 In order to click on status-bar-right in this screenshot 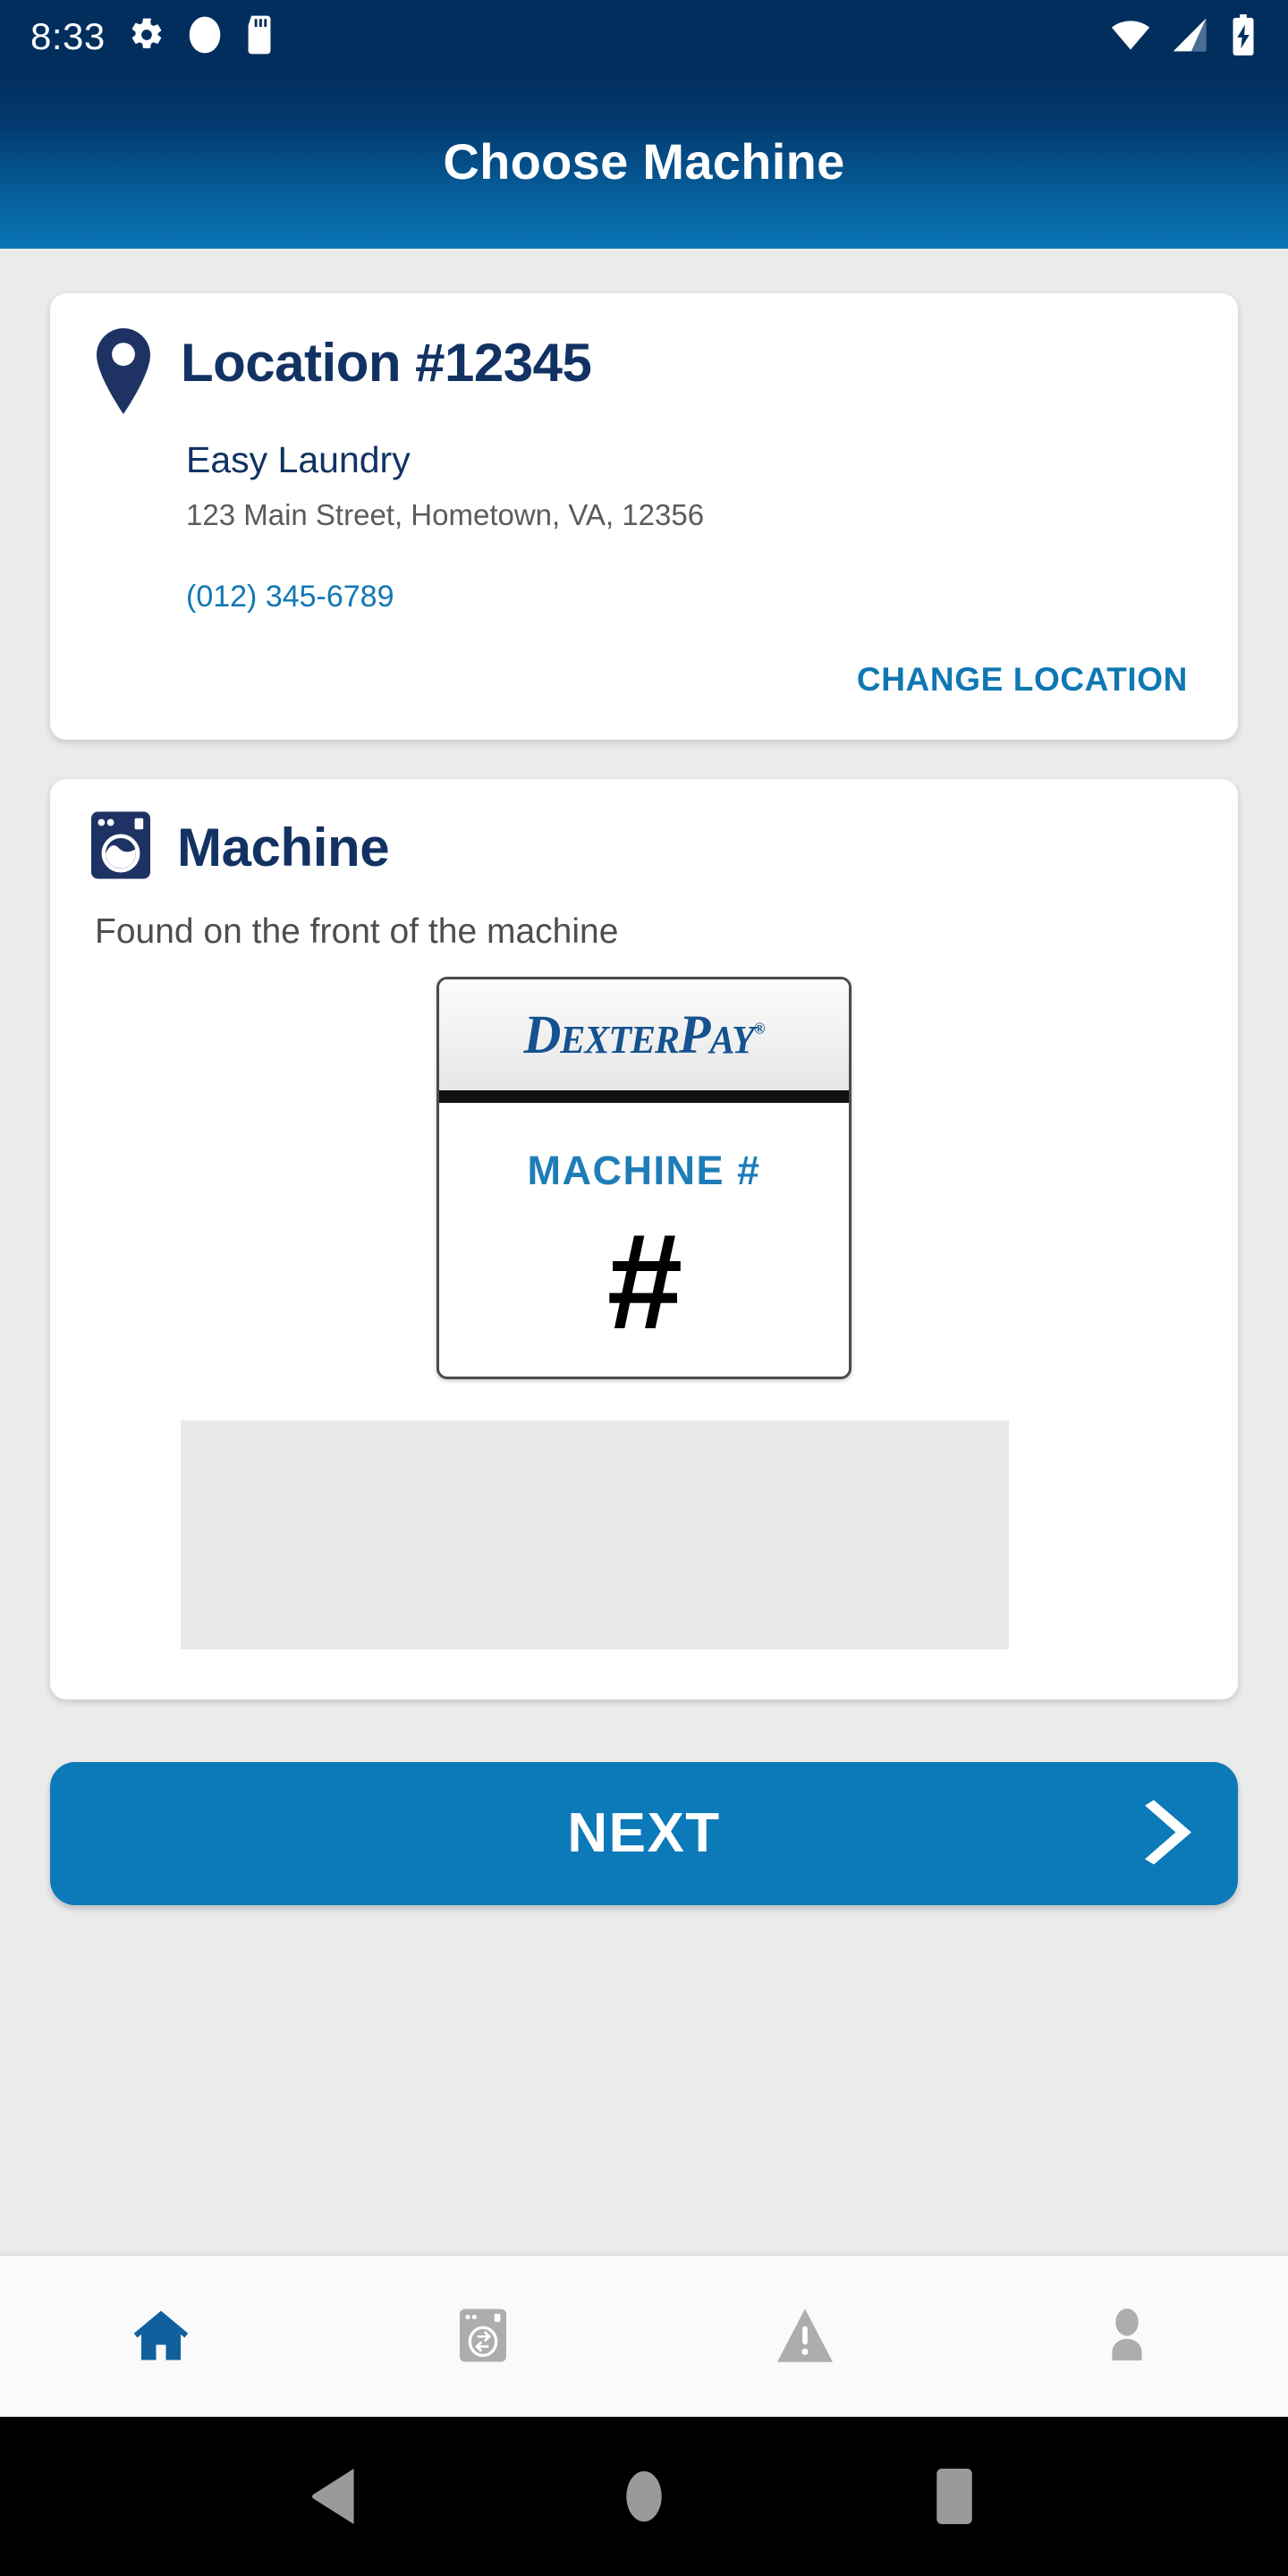, I will do `click(1184, 36)`.